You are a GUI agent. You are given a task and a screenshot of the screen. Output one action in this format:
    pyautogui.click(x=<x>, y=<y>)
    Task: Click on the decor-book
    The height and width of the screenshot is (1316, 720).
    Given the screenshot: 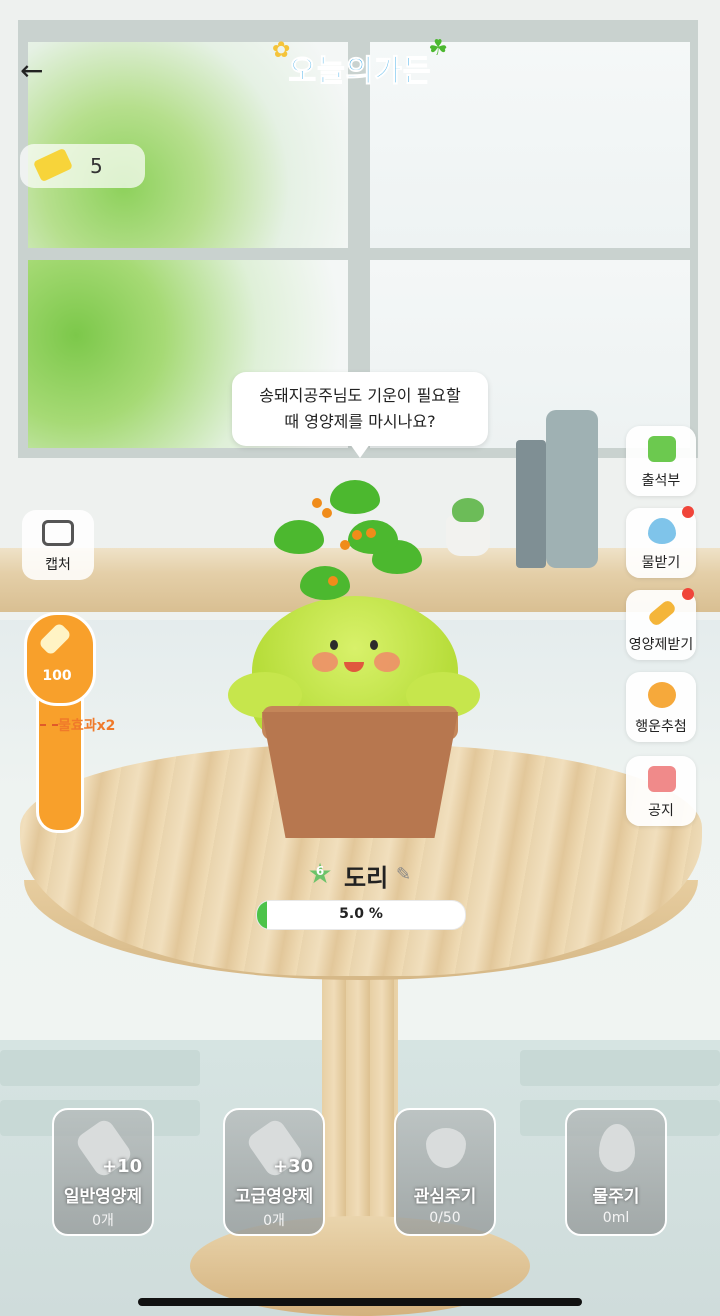 What is the action you would take?
    pyautogui.click(x=531, y=504)
    